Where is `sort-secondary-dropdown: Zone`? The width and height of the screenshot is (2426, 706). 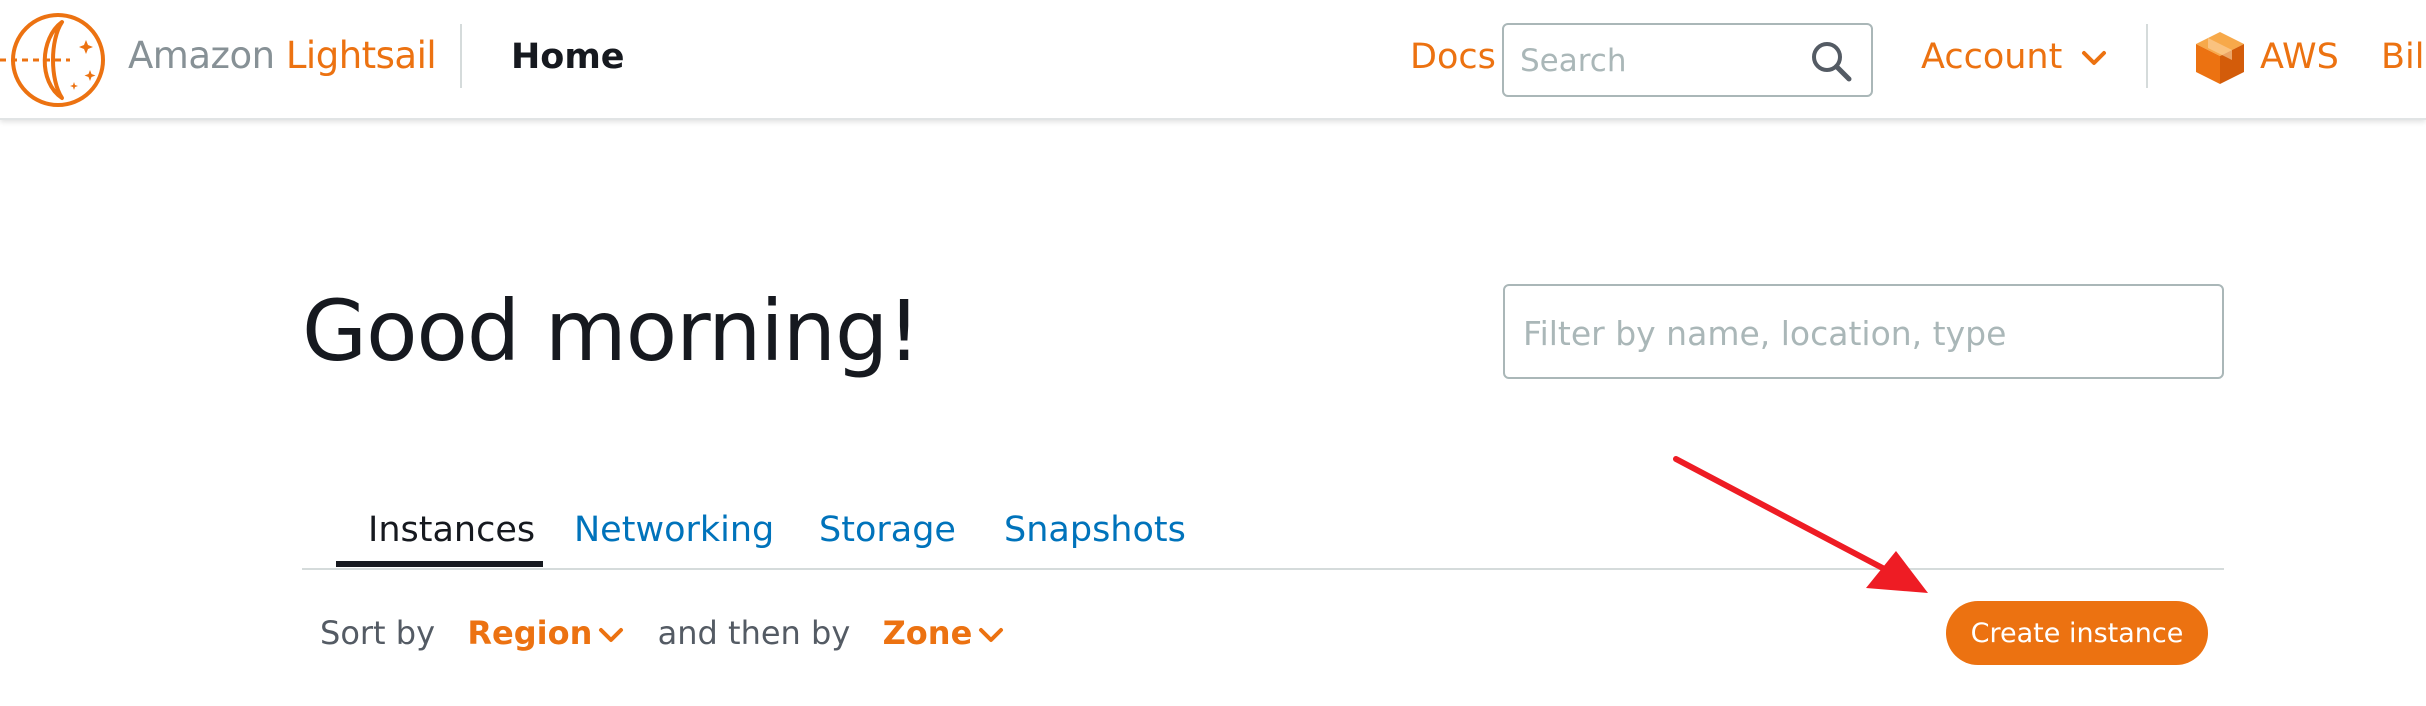
sort-secondary-dropdown: Zone is located at coordinates (944, 633).